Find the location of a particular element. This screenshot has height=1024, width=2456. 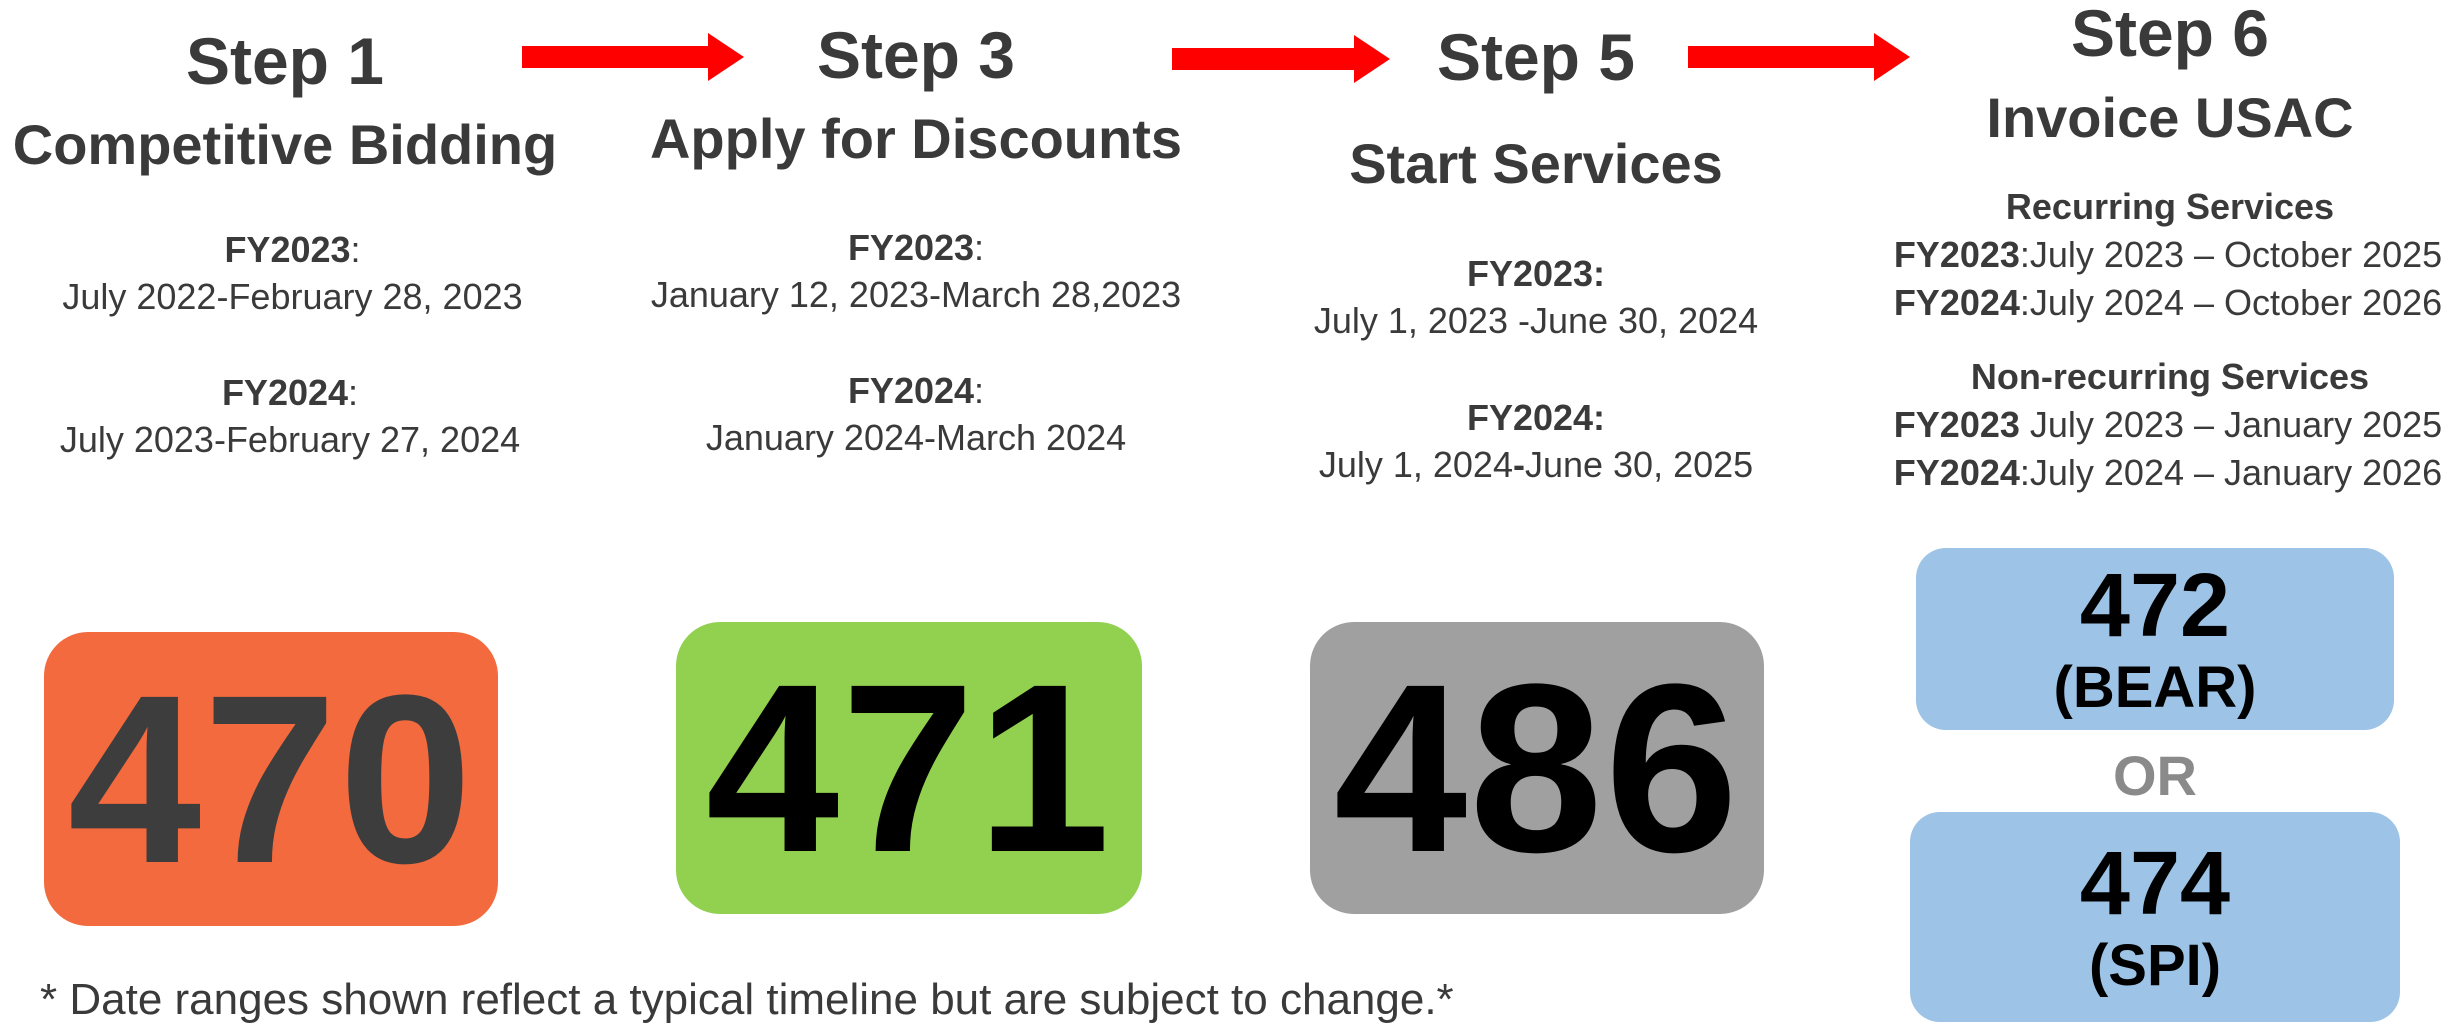

step-3-fy2023-range: January 12, 2023-March 28,2023 is located at coordinates (916, 294).